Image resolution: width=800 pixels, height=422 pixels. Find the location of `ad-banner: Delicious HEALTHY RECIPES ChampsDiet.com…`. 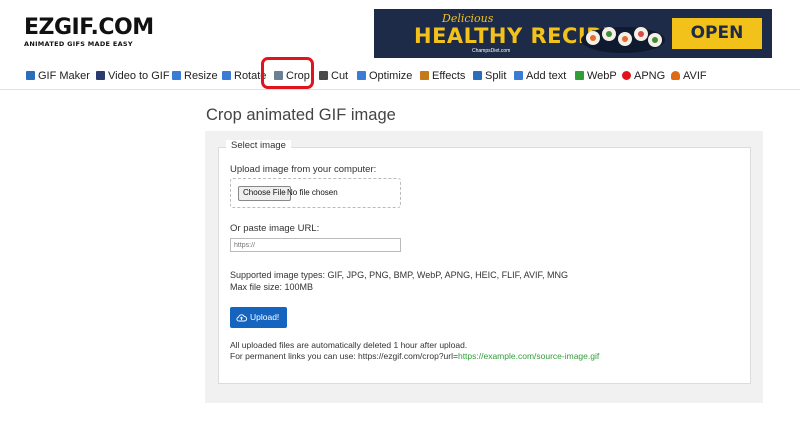

ad-banner: Delicious HEALTHY RECIPES ChampsDiet.com… is located at coordinates (573, 33).